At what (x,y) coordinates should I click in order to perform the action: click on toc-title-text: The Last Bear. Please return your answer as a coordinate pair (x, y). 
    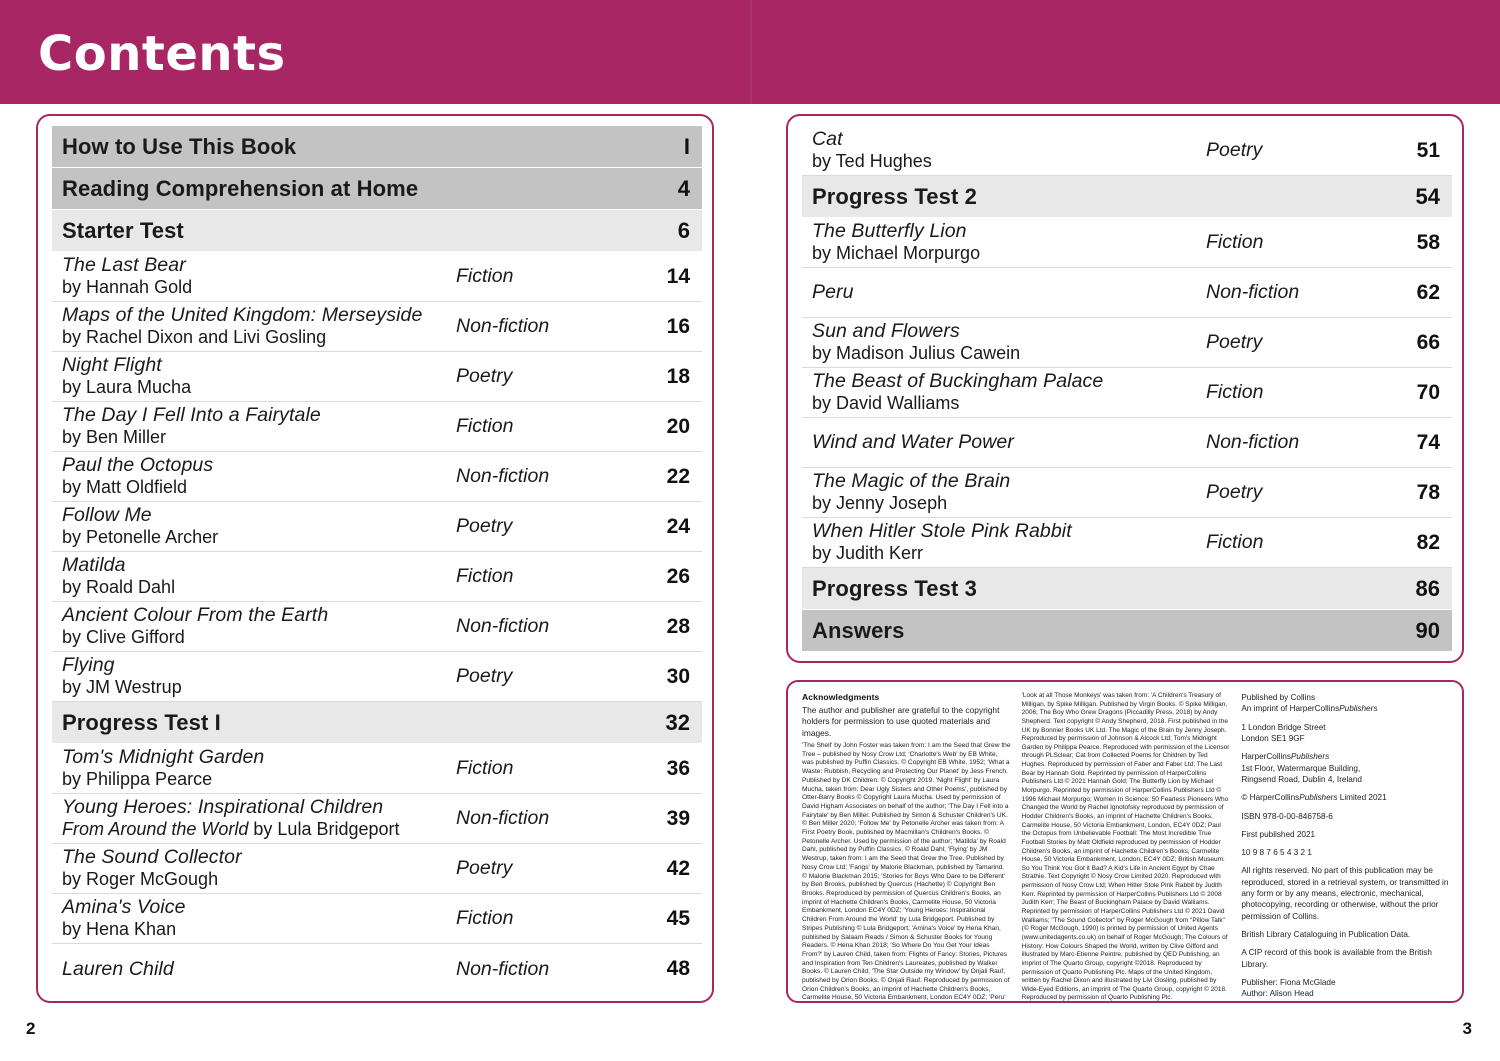
    Looking at the image, I should click on (124, 265).